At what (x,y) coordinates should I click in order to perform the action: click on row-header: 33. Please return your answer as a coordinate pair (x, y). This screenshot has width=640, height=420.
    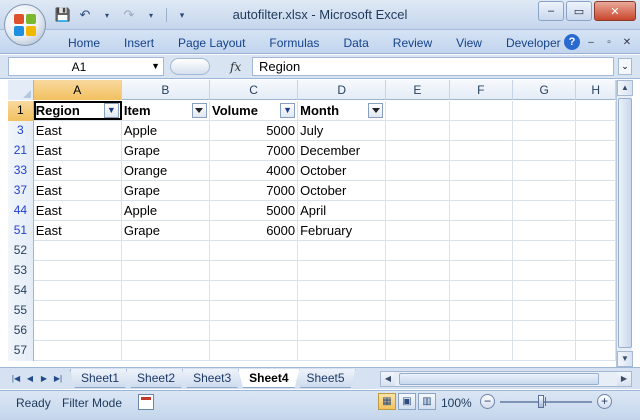
    Looking at the image, I should click on (21, 171).